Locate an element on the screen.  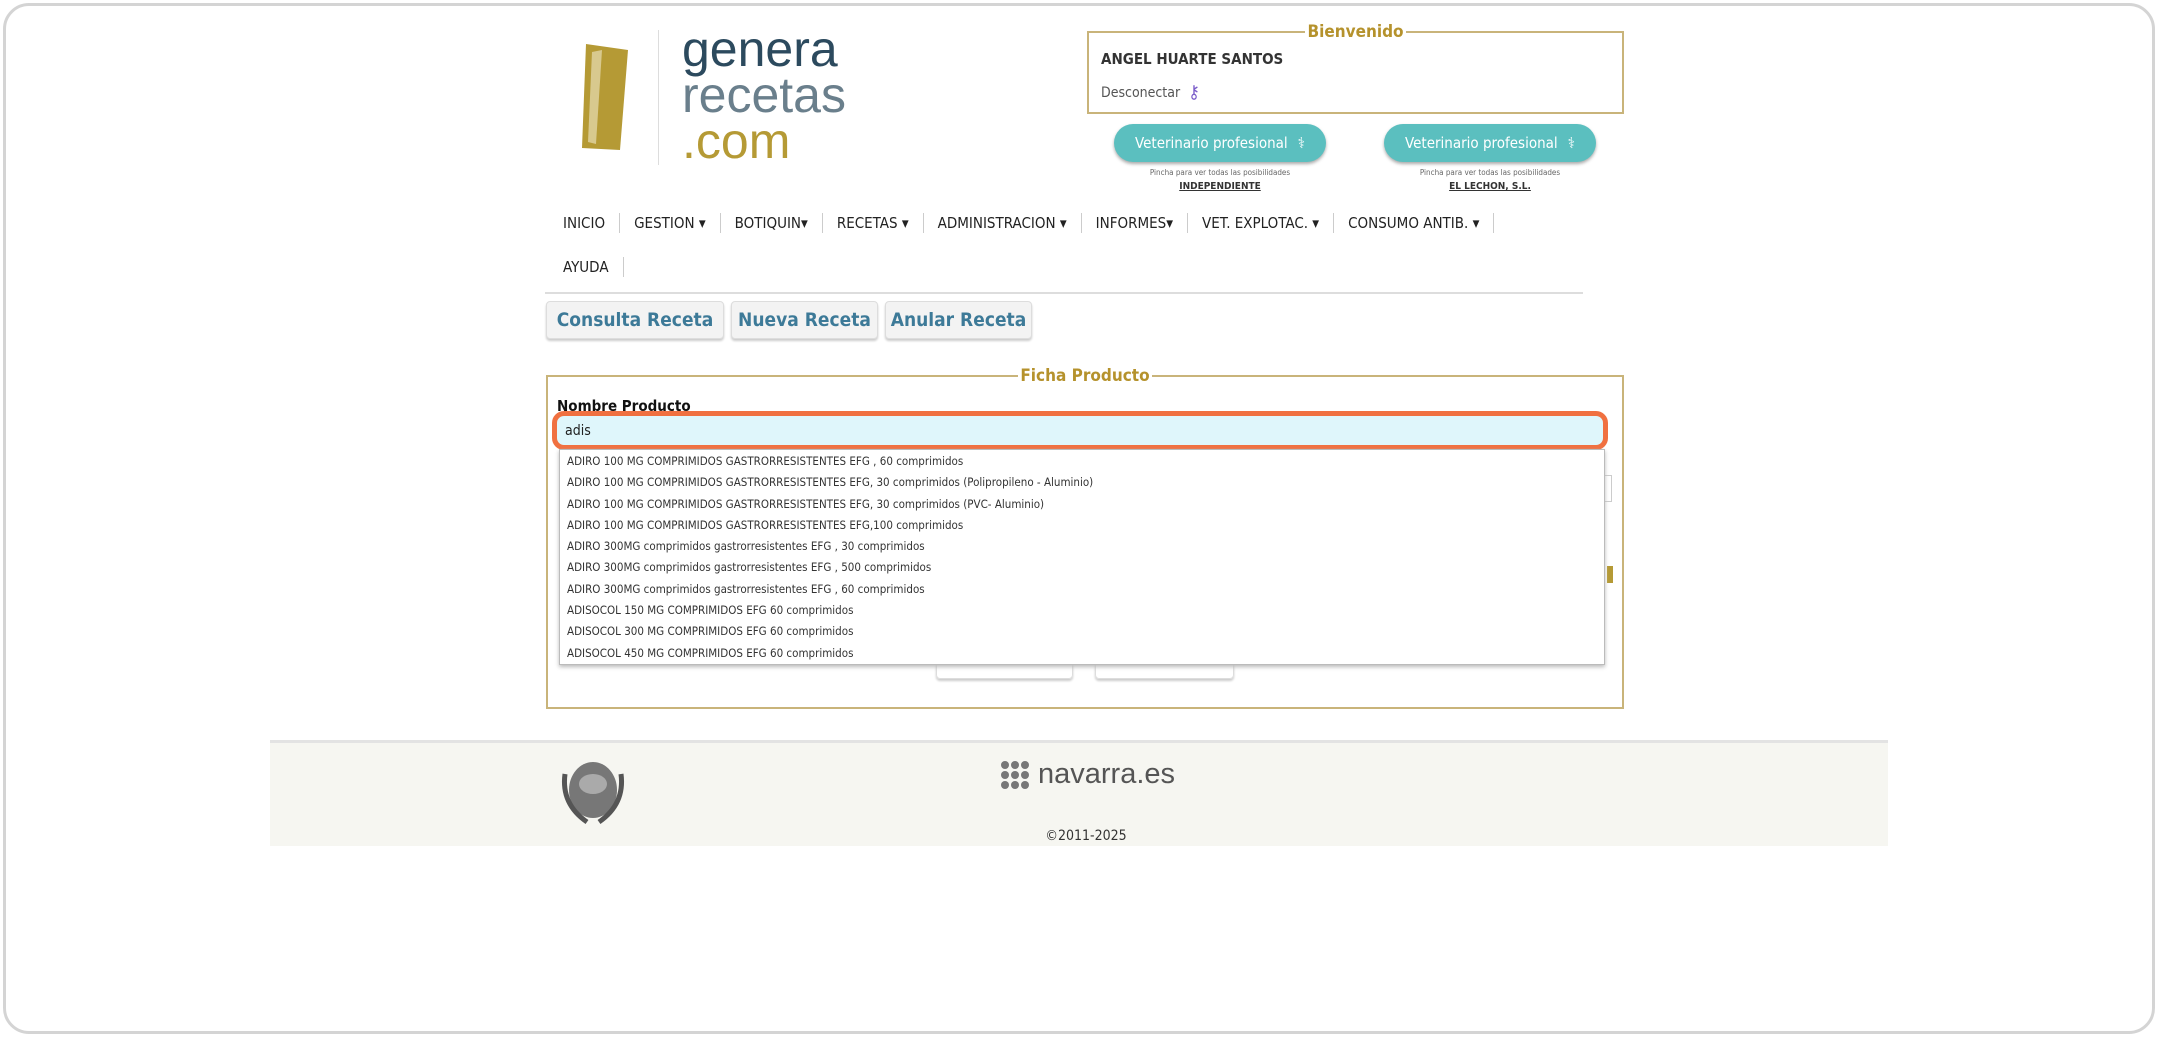
vet-profesional-button-2: Veterinario profesional ⚕ is located at coordinates (1490, 143).